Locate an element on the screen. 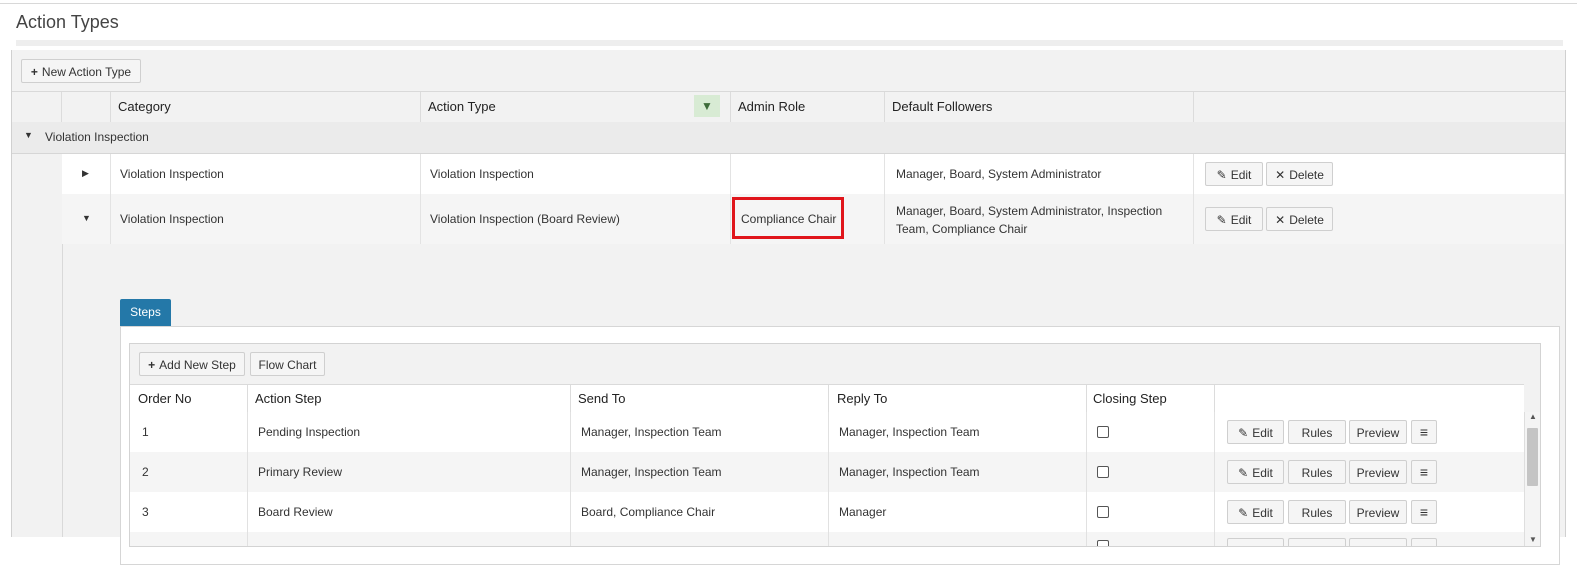 This screenshot has width=1577, height=565. plus-icon: + is located at coordinates (34, 72).